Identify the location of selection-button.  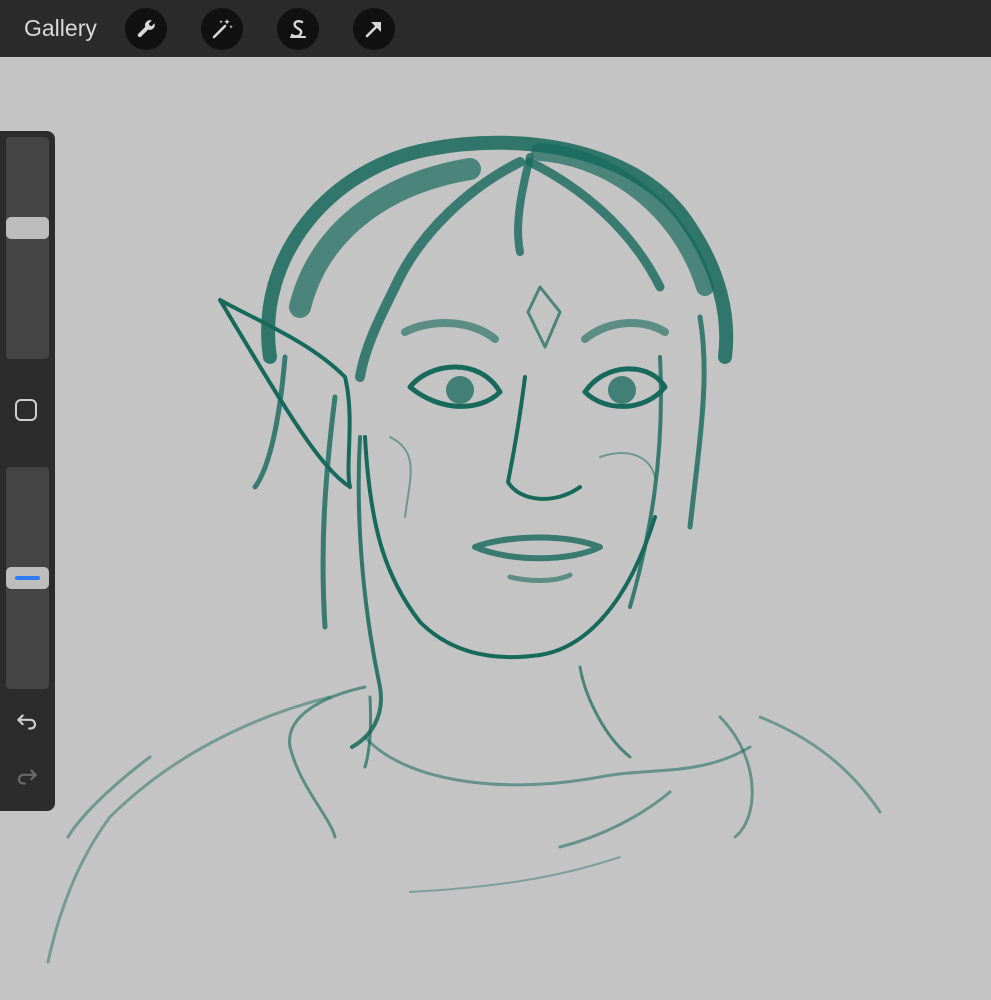
(298, 29).